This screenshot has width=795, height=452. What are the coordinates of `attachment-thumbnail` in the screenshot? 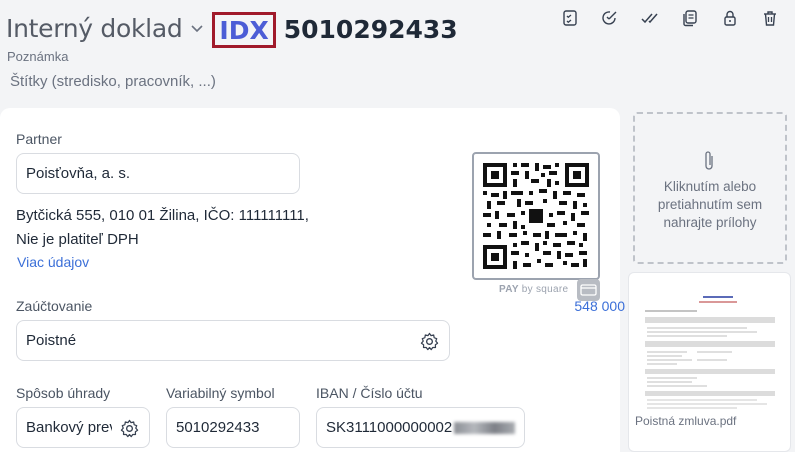 It's located at (710, 347).